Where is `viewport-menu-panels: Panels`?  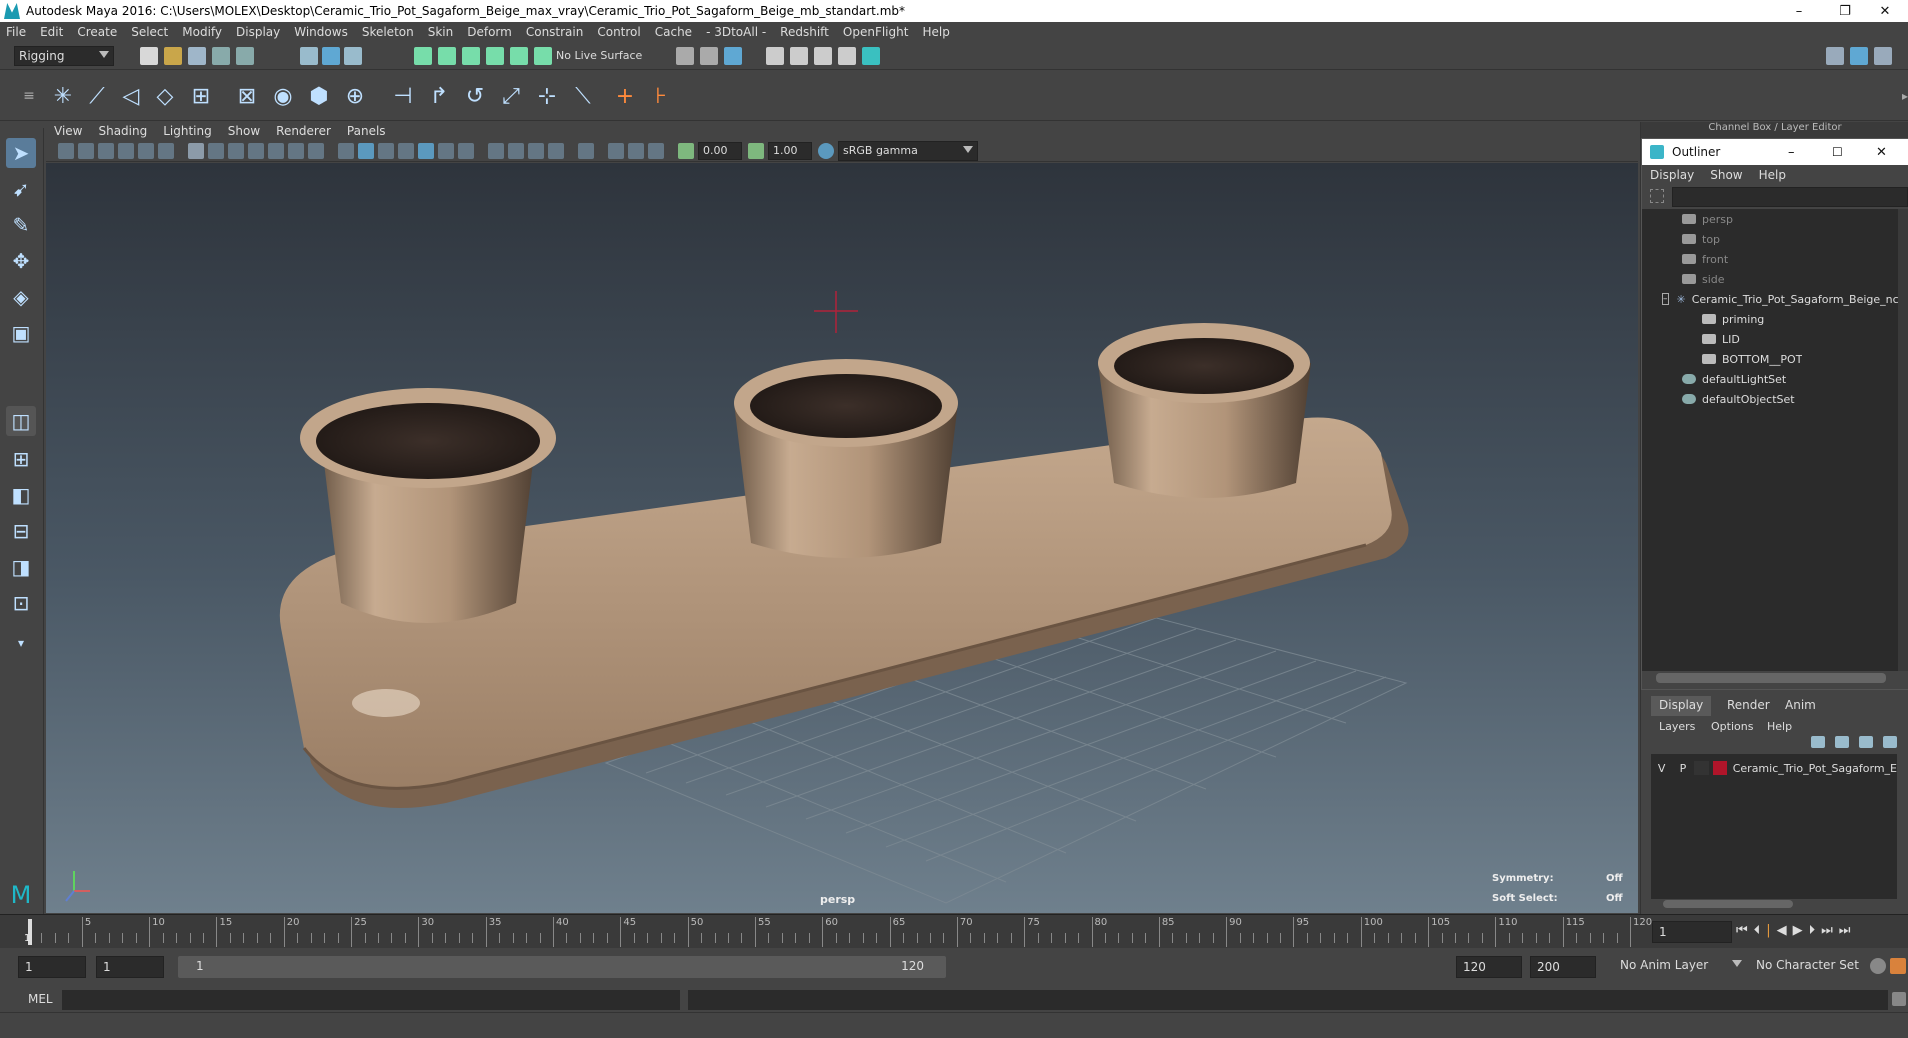
viewport-menu-panels: Panels is located at coordinates (366, 131).